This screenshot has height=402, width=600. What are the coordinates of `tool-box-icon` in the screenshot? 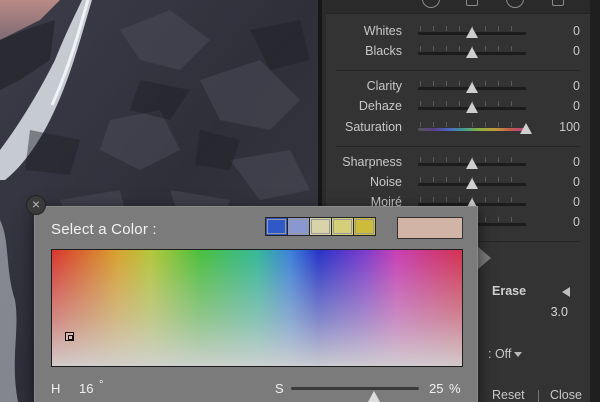 It's located at (558, 3).